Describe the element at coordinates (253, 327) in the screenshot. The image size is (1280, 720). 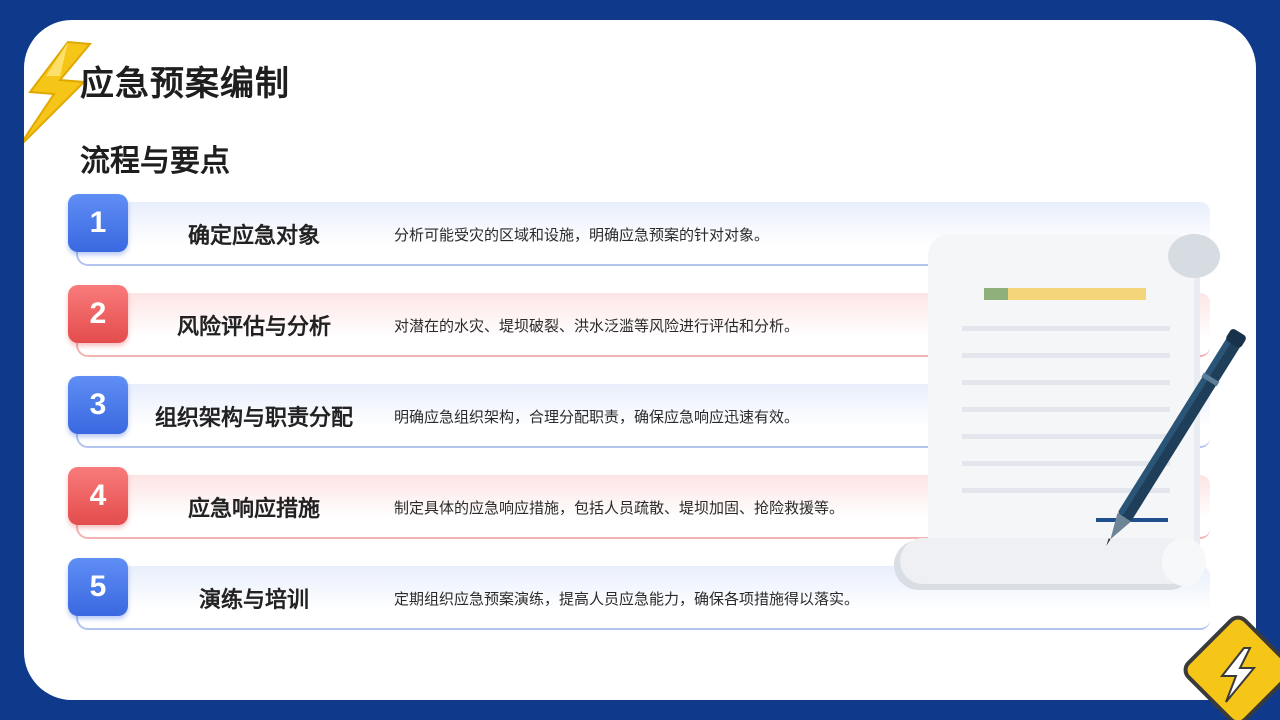
I see `step-title: 风险评估与分析` at that location.